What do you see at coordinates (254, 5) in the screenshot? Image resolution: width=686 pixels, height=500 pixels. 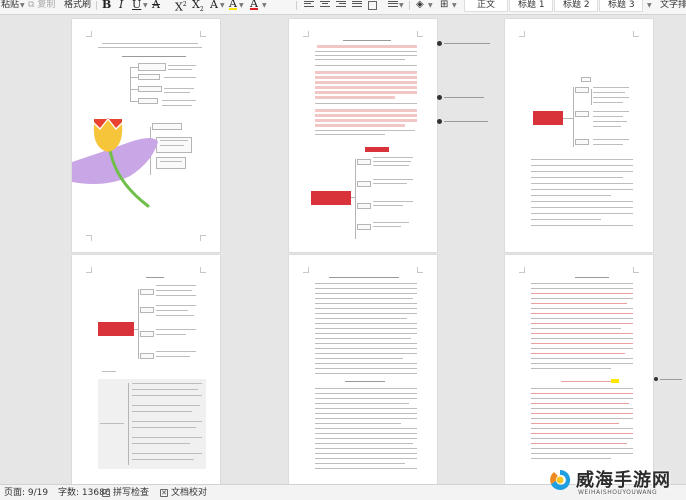 I see `font-color-button: A` at bounding box center [254, 5].